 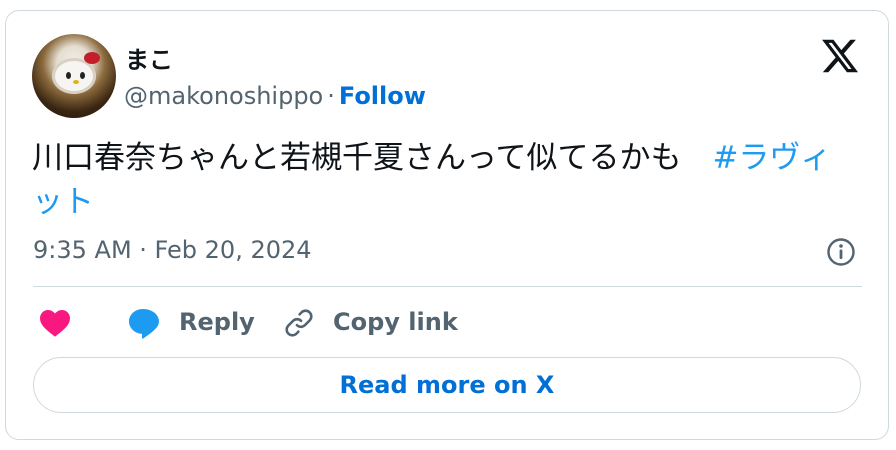 I want to click on user-handle: @makonoshippo, so click(x=223, y=96).